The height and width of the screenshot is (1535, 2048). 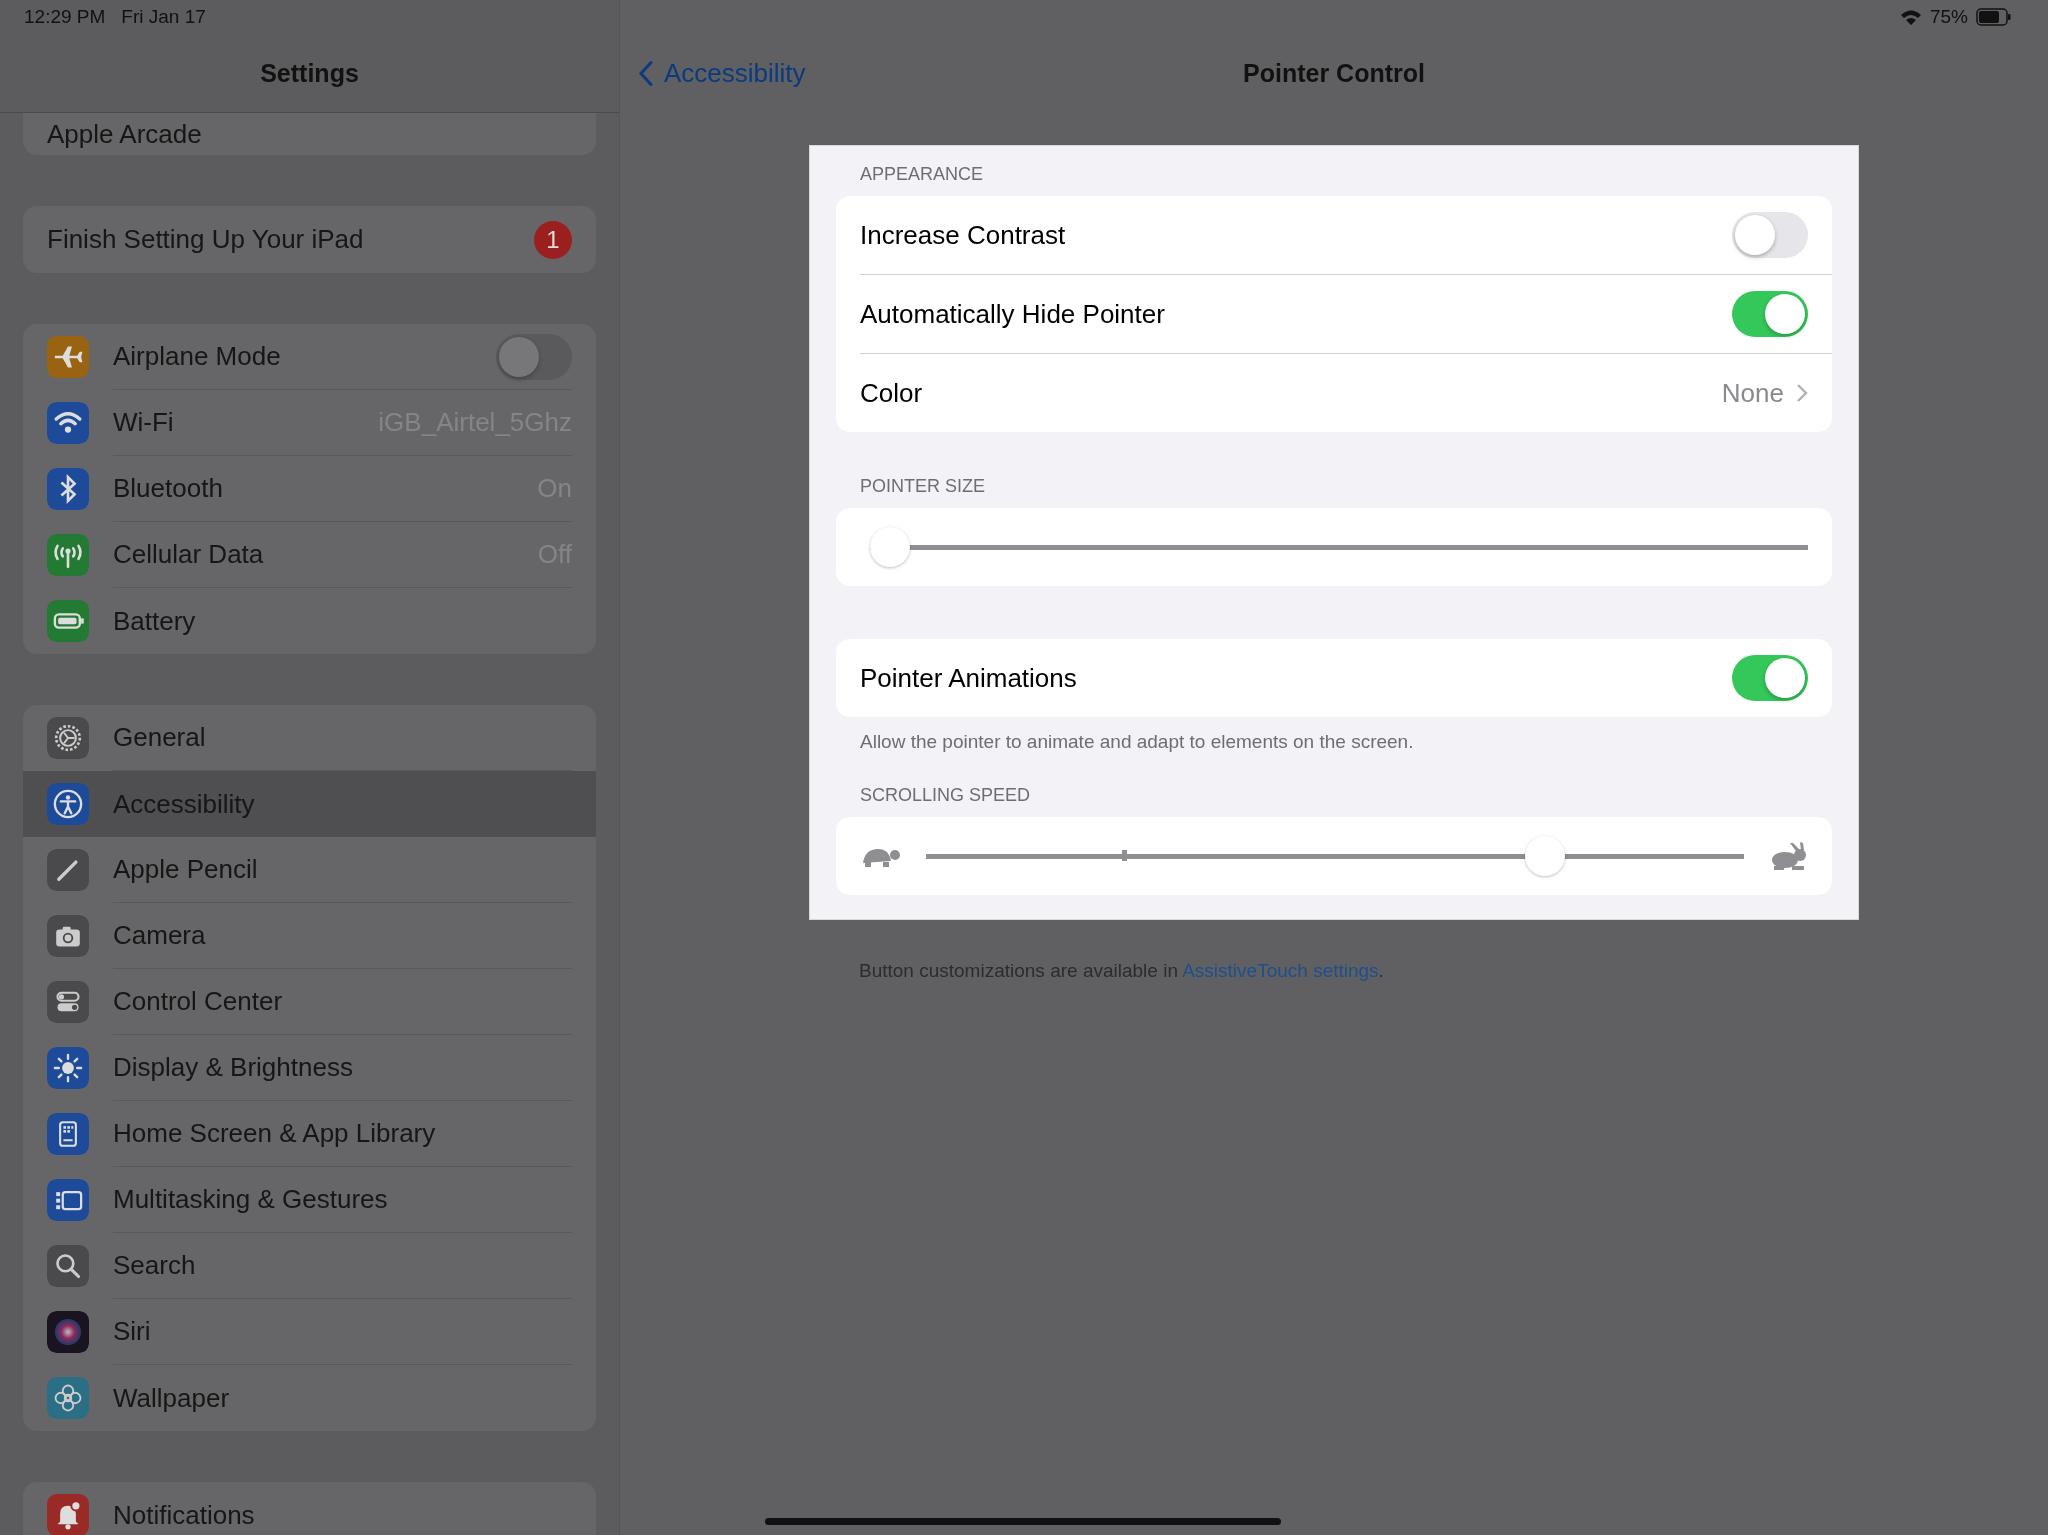 What do you see at coordinates (68, 738) in the screenshot?
I see `gear-icon` at bounding box center [68, 738].